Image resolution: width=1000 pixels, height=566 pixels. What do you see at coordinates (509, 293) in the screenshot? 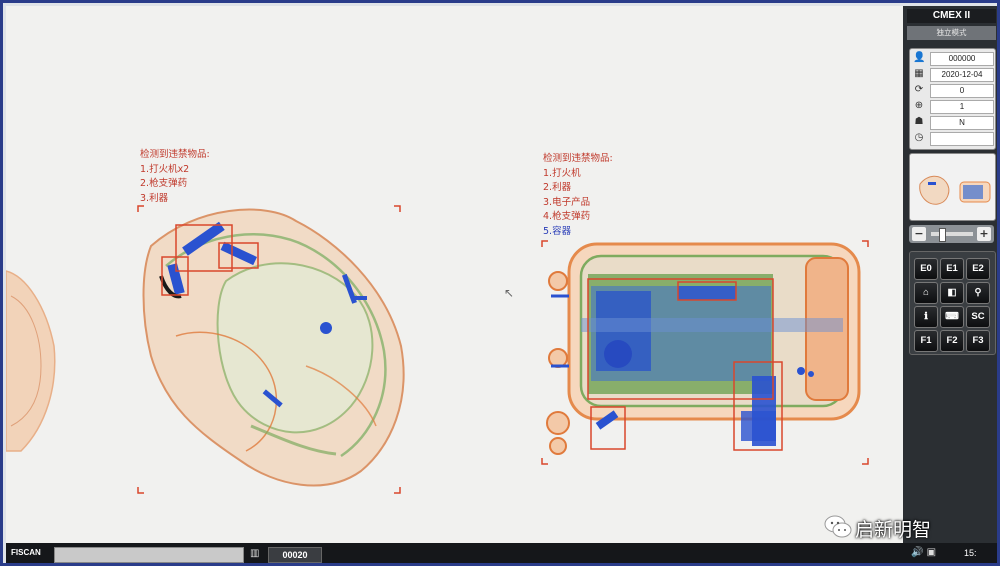
I see `mouse-cursor-icon: ↖` at bounding box center [509, 293].